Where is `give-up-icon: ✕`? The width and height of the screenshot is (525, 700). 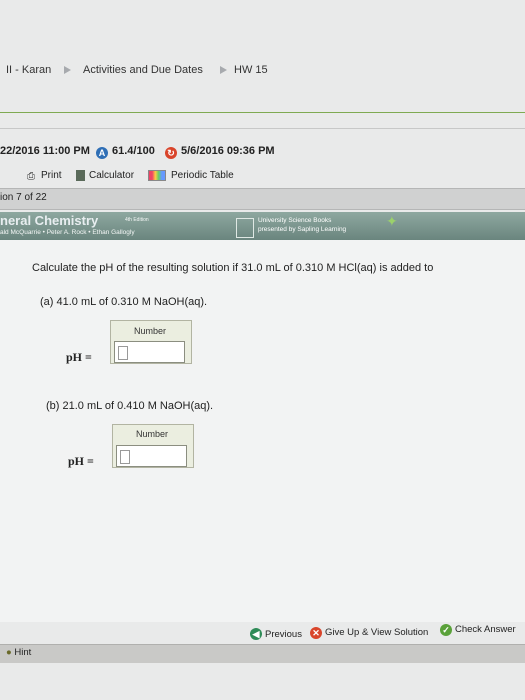 give-up-icon: ✕ is located at coordinates (316, 633).